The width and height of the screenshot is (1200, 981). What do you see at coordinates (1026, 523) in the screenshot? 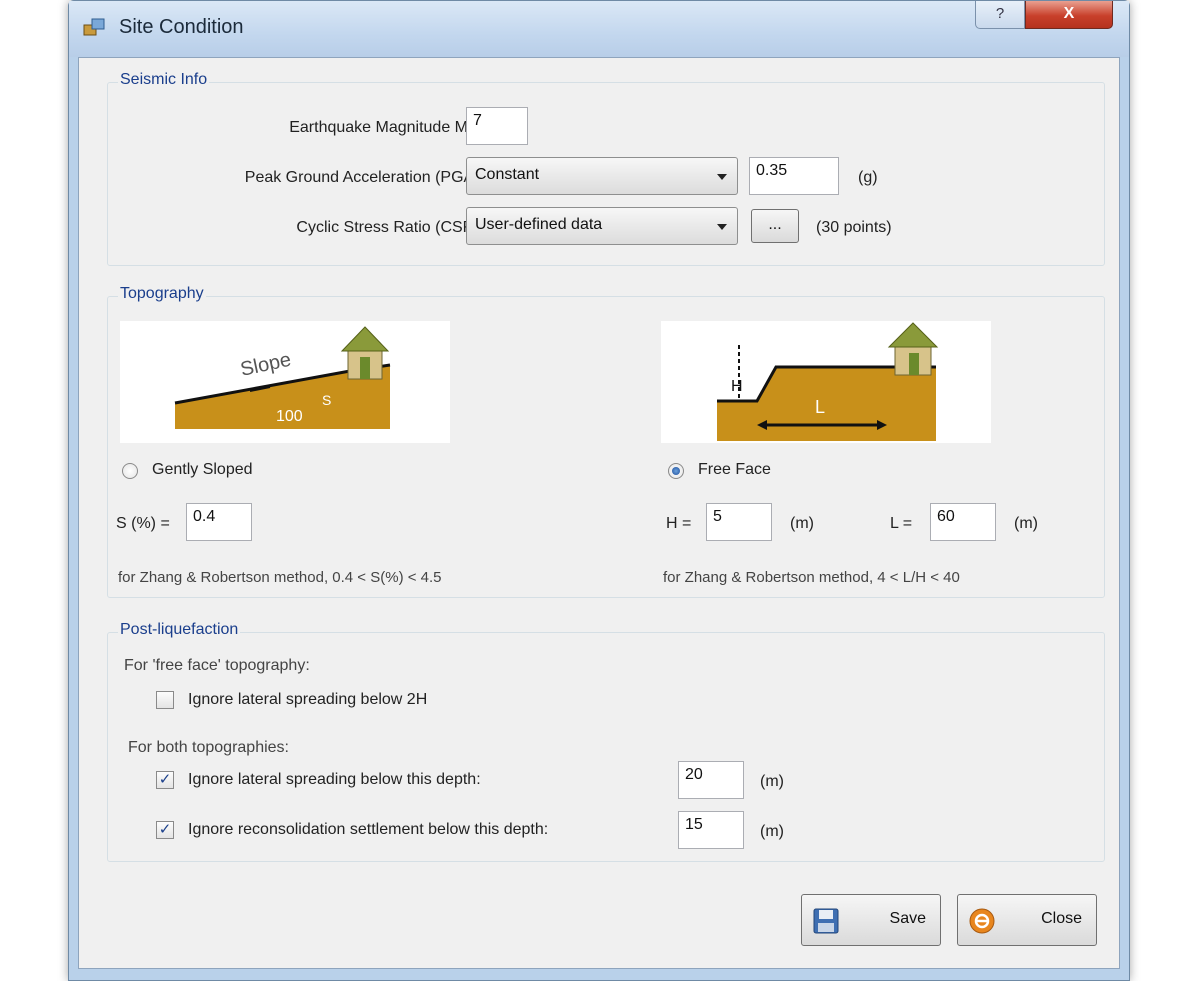
I see `l-unit: (m)` at bounding box center [1026, 523].